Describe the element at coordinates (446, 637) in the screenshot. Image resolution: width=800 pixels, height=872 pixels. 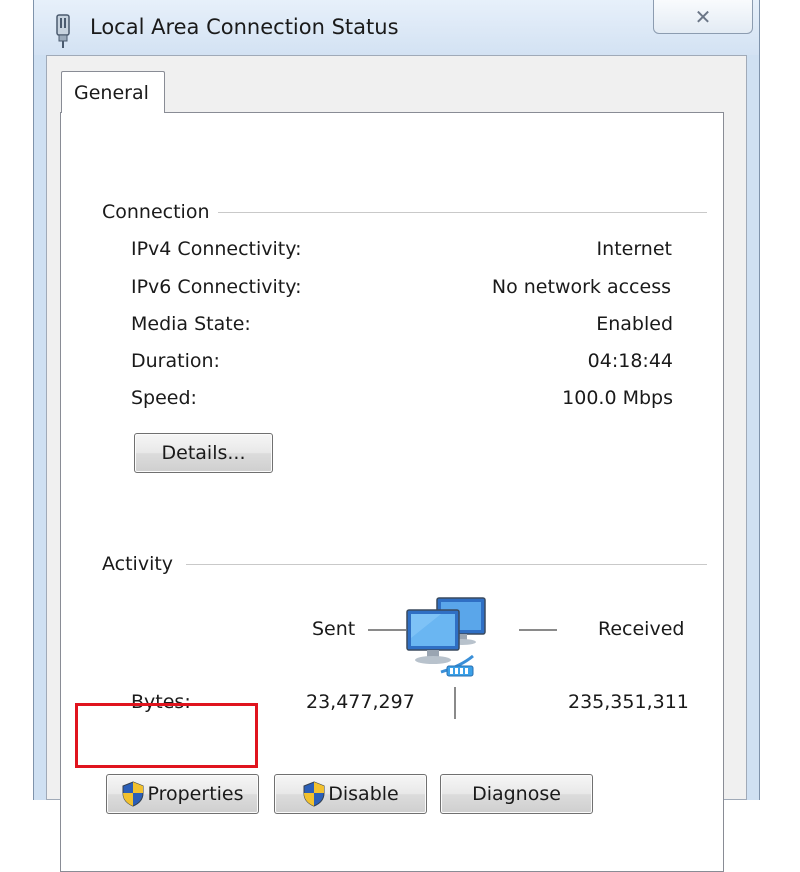
I see `network-computers-icon` at that location.